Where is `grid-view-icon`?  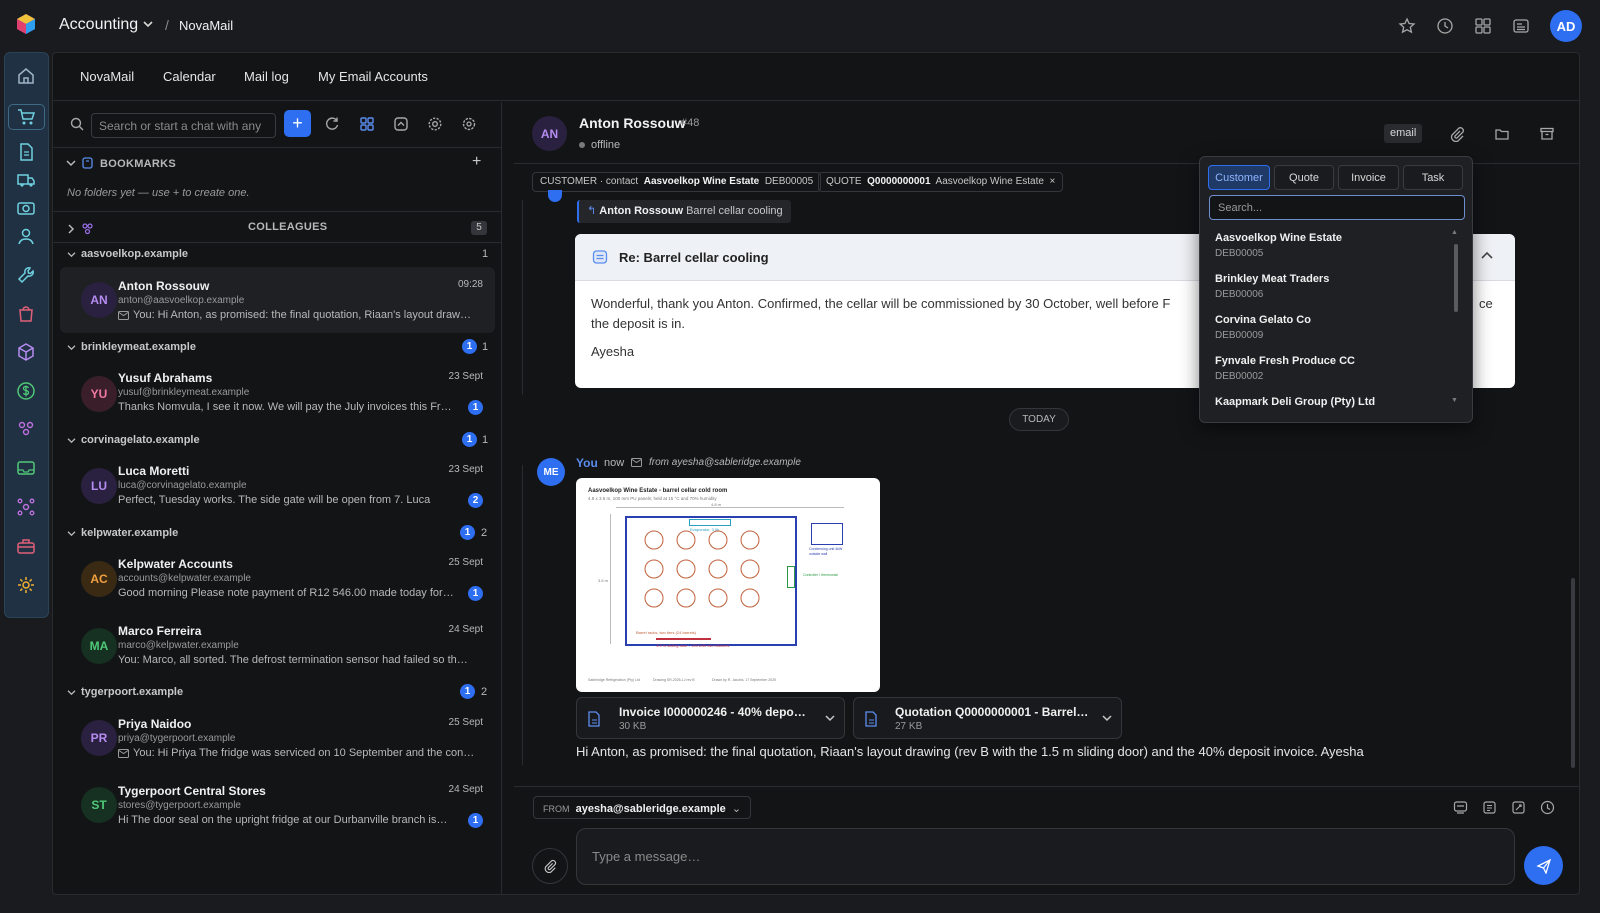 grid-view-icon is located at coordinates (367, 124).